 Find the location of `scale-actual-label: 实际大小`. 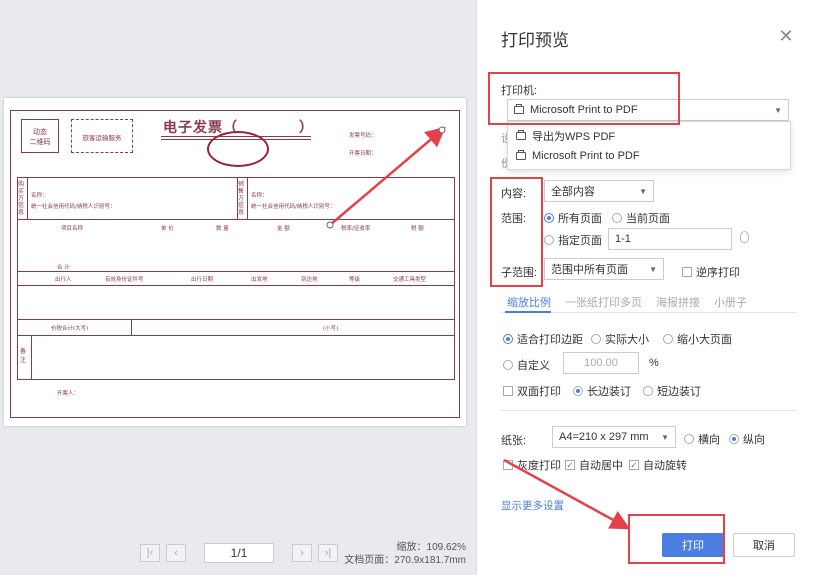

scale-actual-label: 实际大小 is located at coordinates (627, 340).